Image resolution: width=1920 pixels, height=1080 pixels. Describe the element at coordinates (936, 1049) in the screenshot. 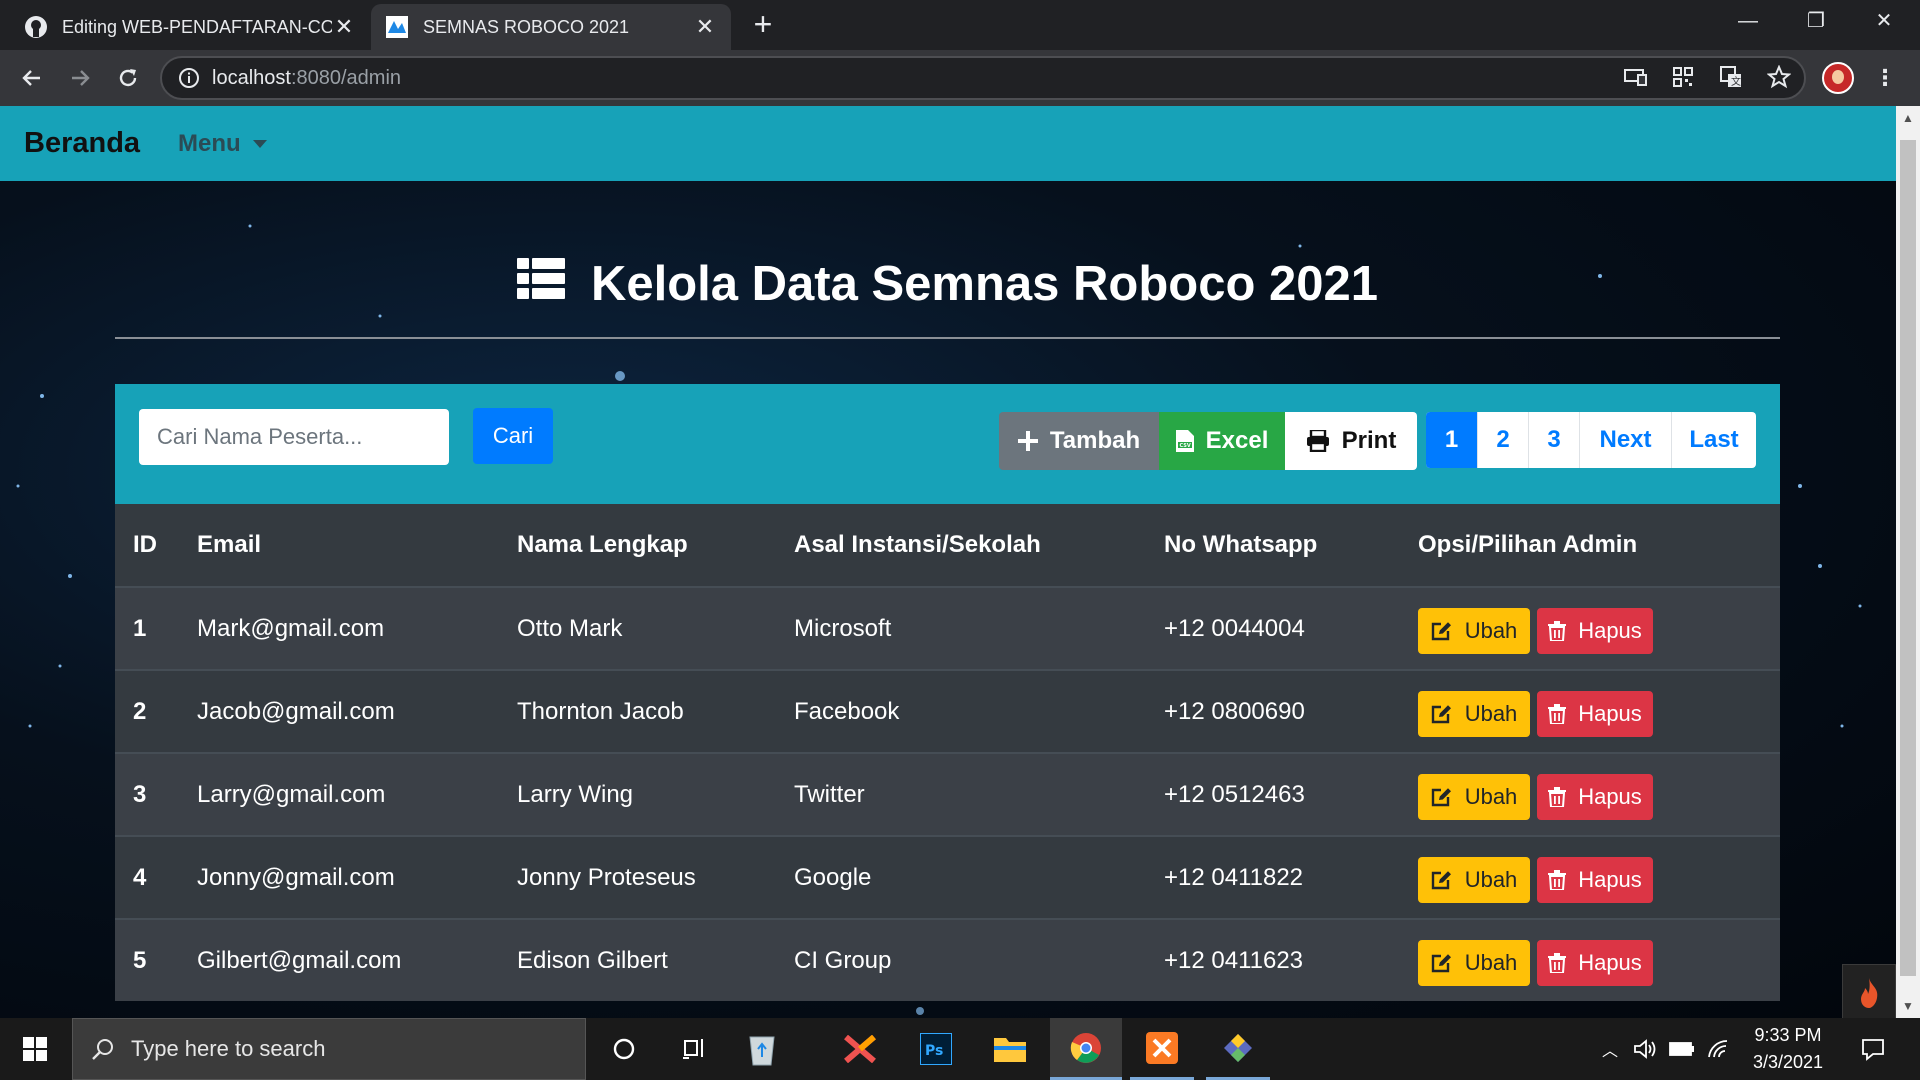

I see `photoshop-icon: Ps` at that location.